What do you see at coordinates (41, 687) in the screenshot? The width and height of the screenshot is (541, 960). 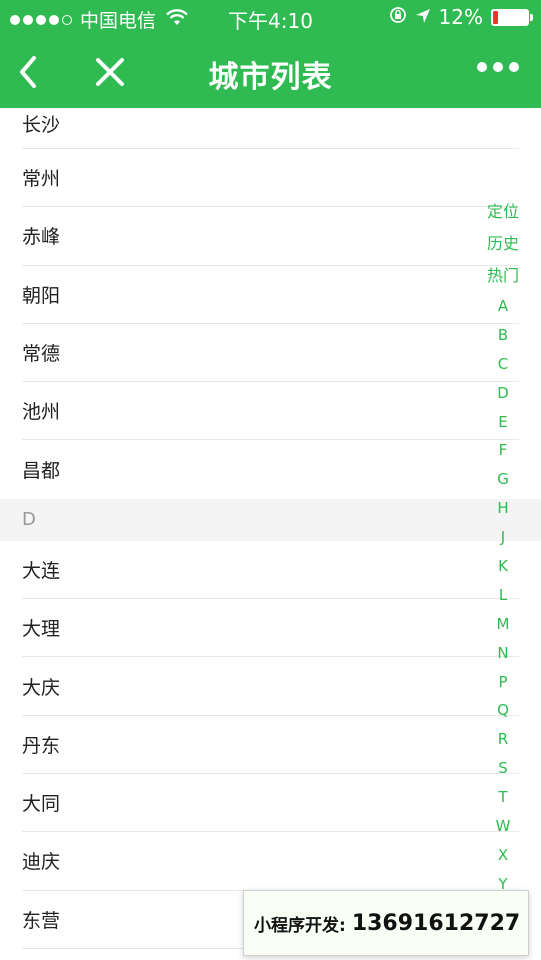 I see `city-name: 大庆` at bounding box center [41, 687].